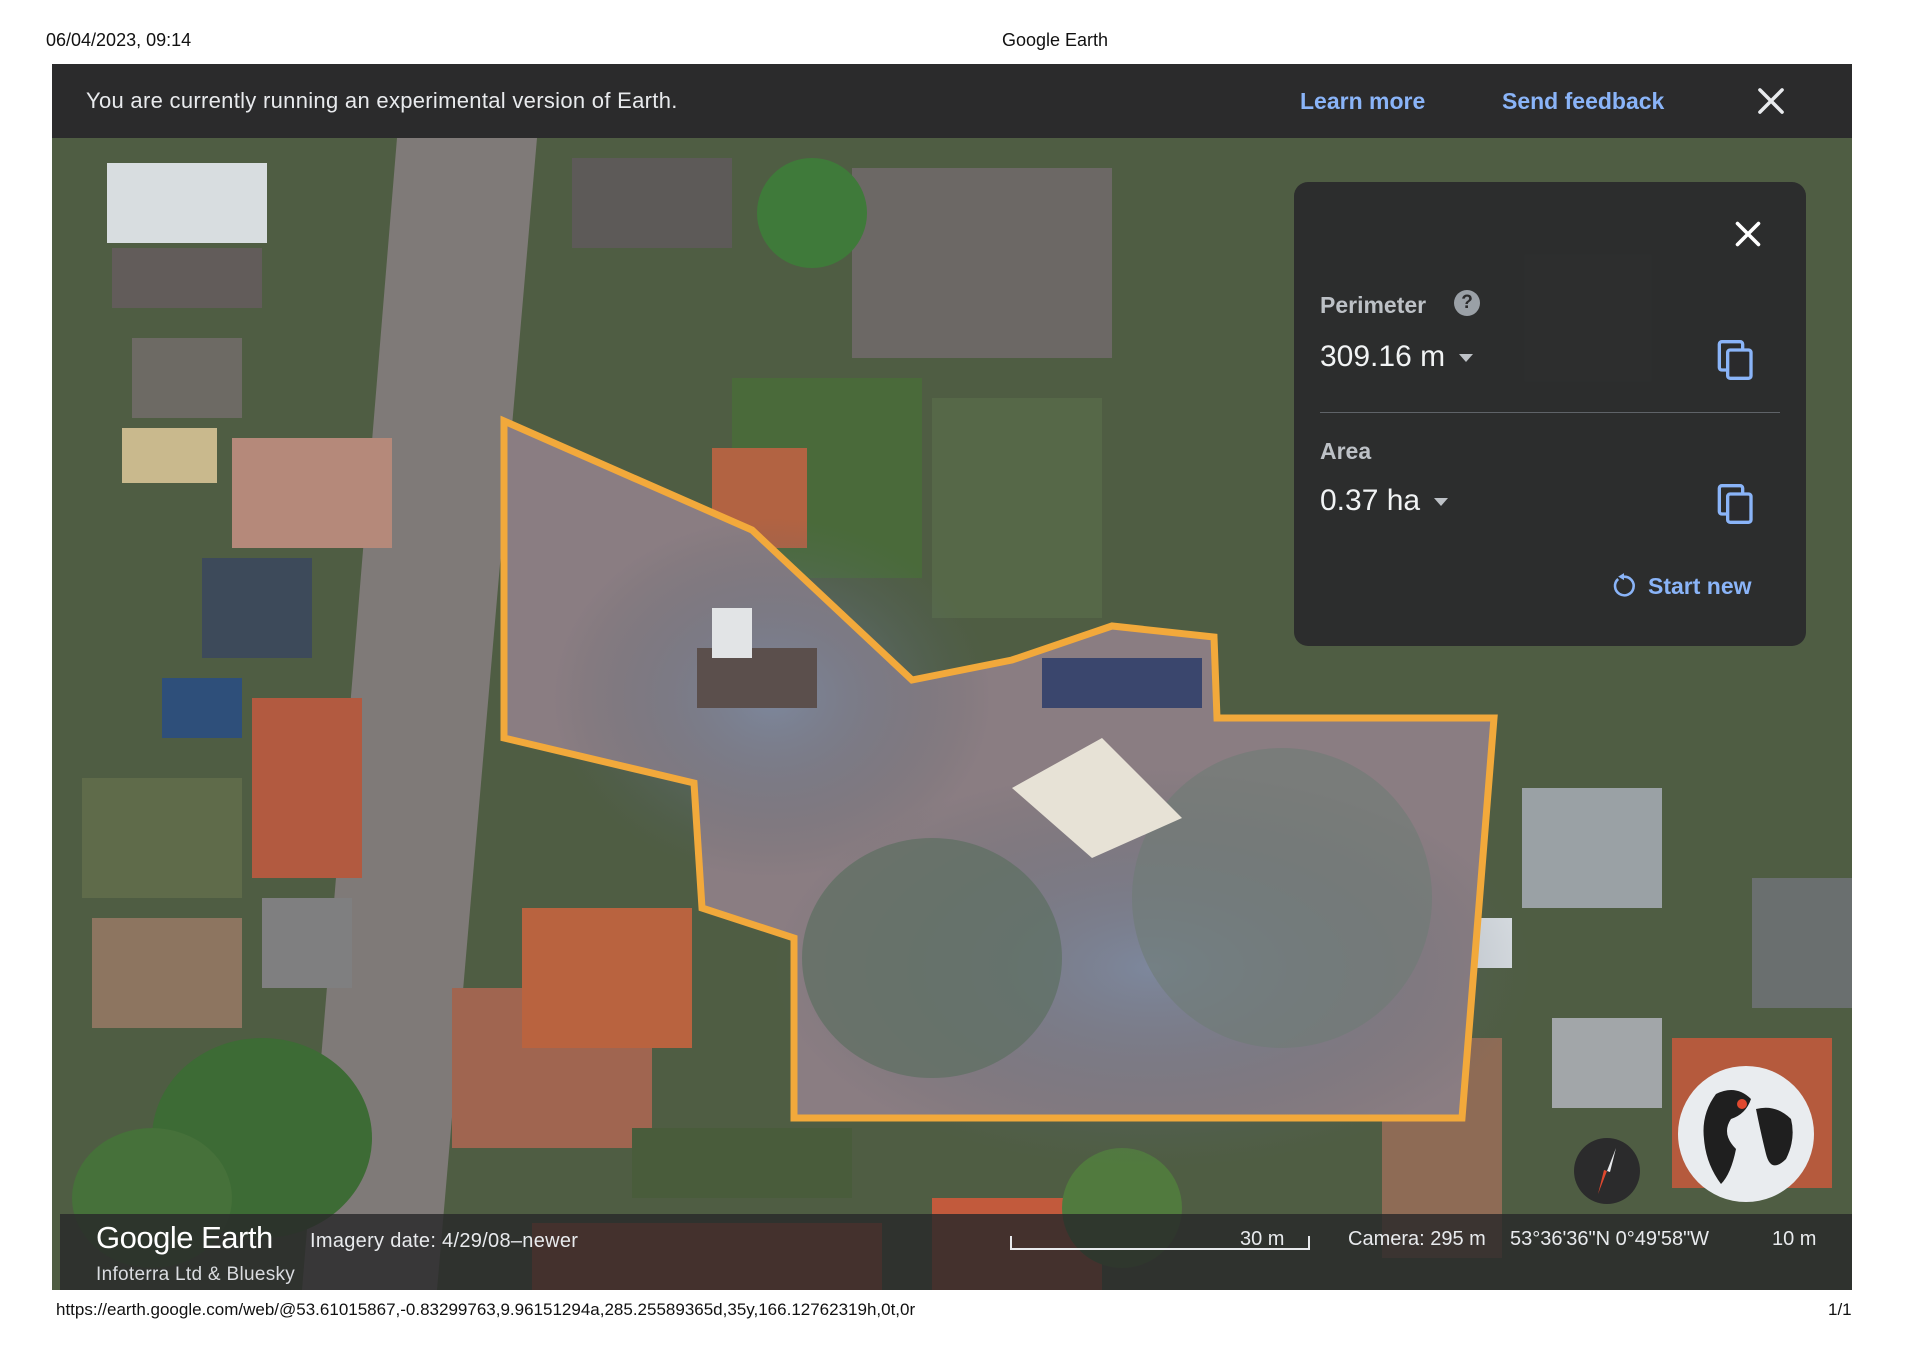 The image size is (1920, 1357). Describe the element at coordinates (1624, 585) in the screenshot. I see `refresh-icon` at that location.